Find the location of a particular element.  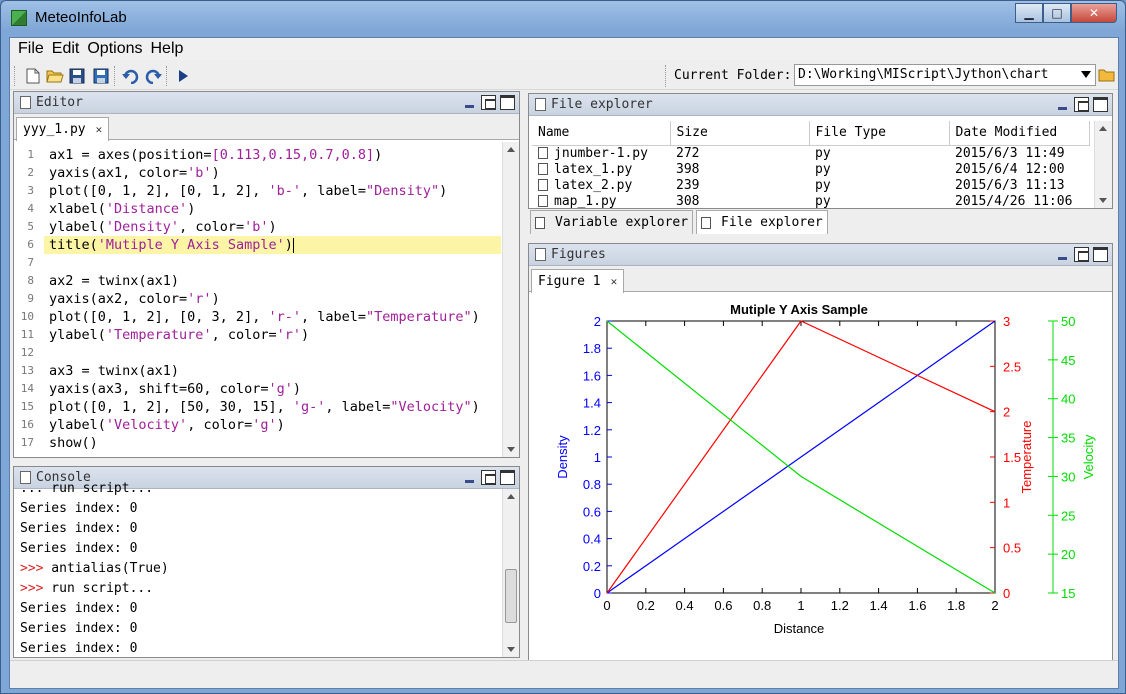

tab-variable-explorer: Variable explorer is located at coordinates (612, 222).